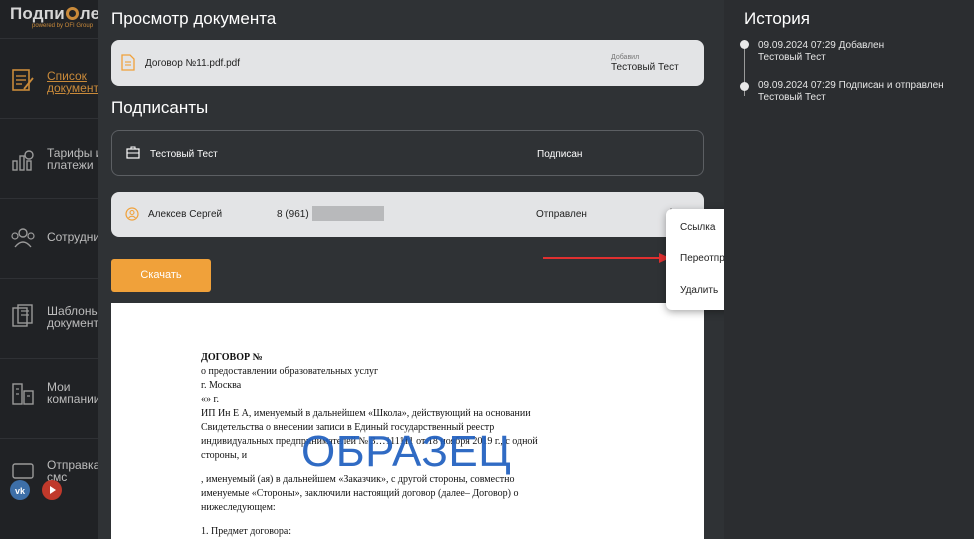 This screenshot has width=974, height=539. Describe the element at coordinates (54, 14) in the screenshot. I see `logo: Подпи ле` at that location.